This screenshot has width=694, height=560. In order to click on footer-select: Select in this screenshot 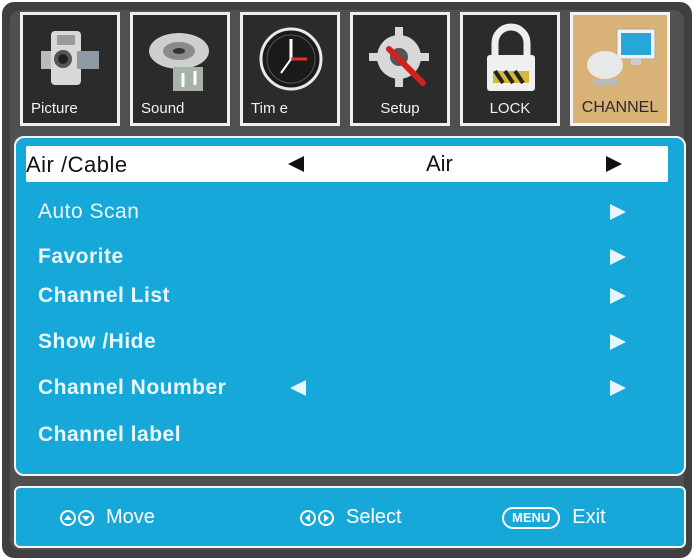, I will do `click(351, 517)`.